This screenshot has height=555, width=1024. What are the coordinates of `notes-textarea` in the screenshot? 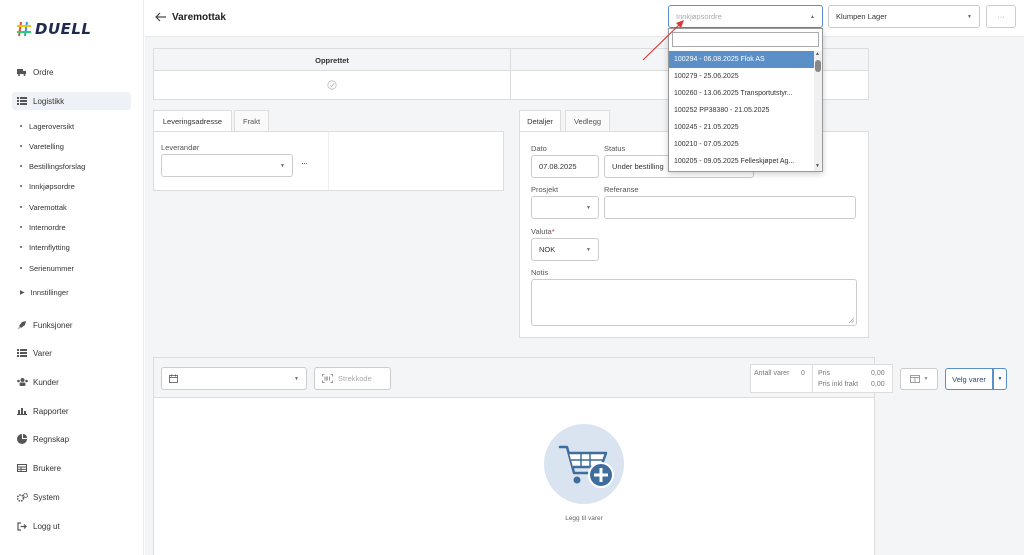 It's located at (694, 302).